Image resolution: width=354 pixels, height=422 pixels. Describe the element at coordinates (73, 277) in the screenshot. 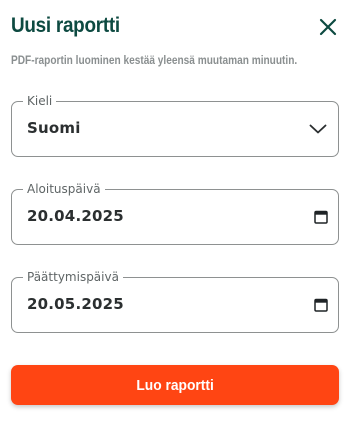

I see `end-date-label: Päättymispäivä` at that location.